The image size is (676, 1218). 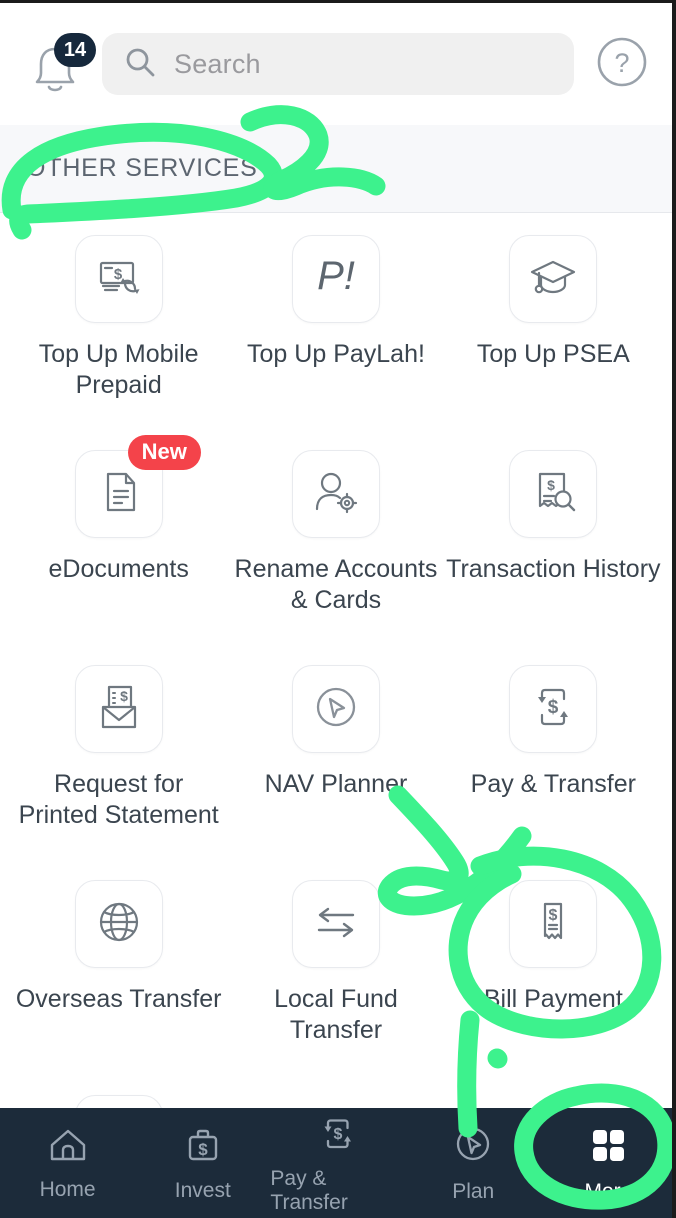 I want to click on nav-item-home: Home, so click(x=67, y=1163).